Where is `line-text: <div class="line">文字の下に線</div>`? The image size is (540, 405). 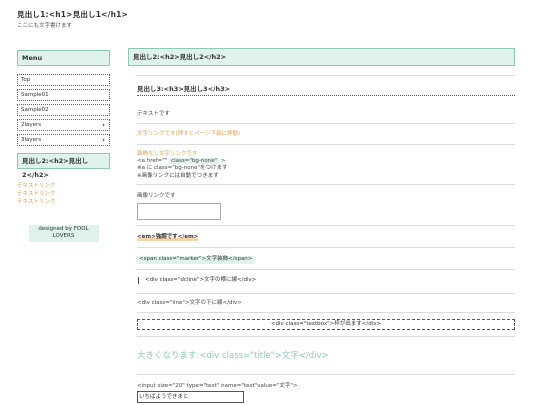
line-text: <div class="line">文字の下に線</div> is located at coordinates (189, 302).